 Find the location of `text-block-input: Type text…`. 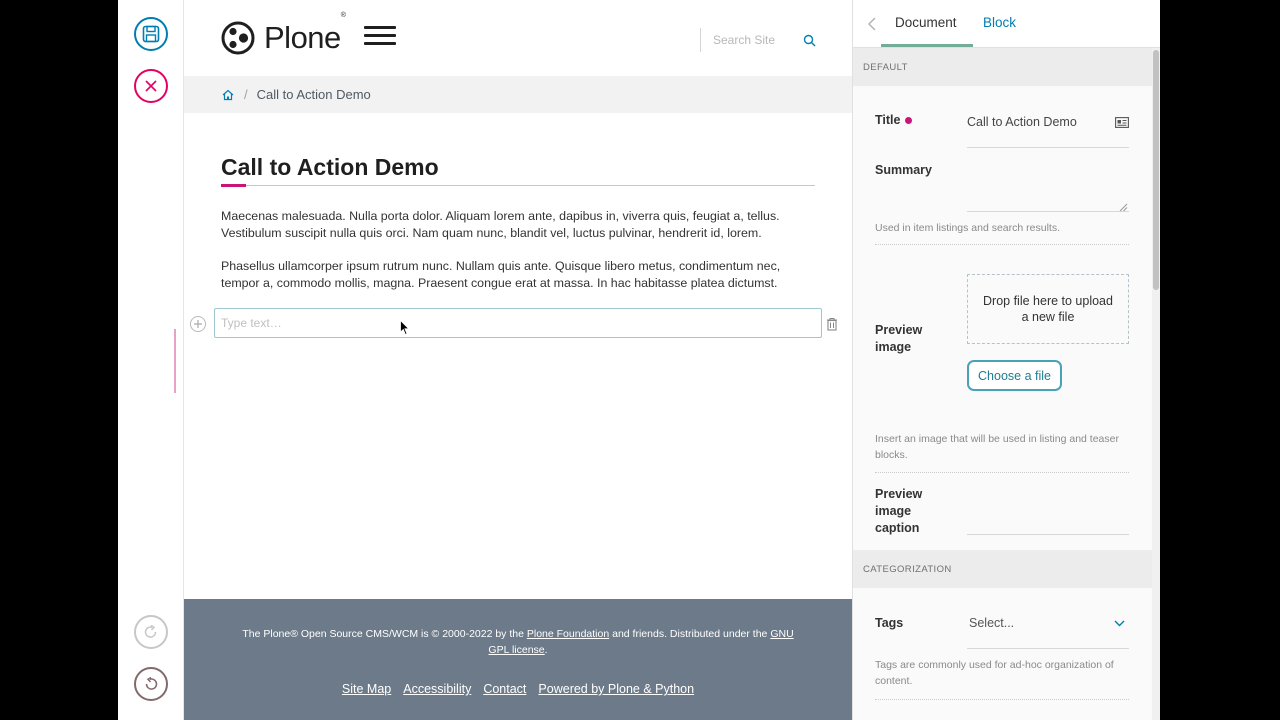

text-block-input: Type text… is located at coordinates (518, 323).